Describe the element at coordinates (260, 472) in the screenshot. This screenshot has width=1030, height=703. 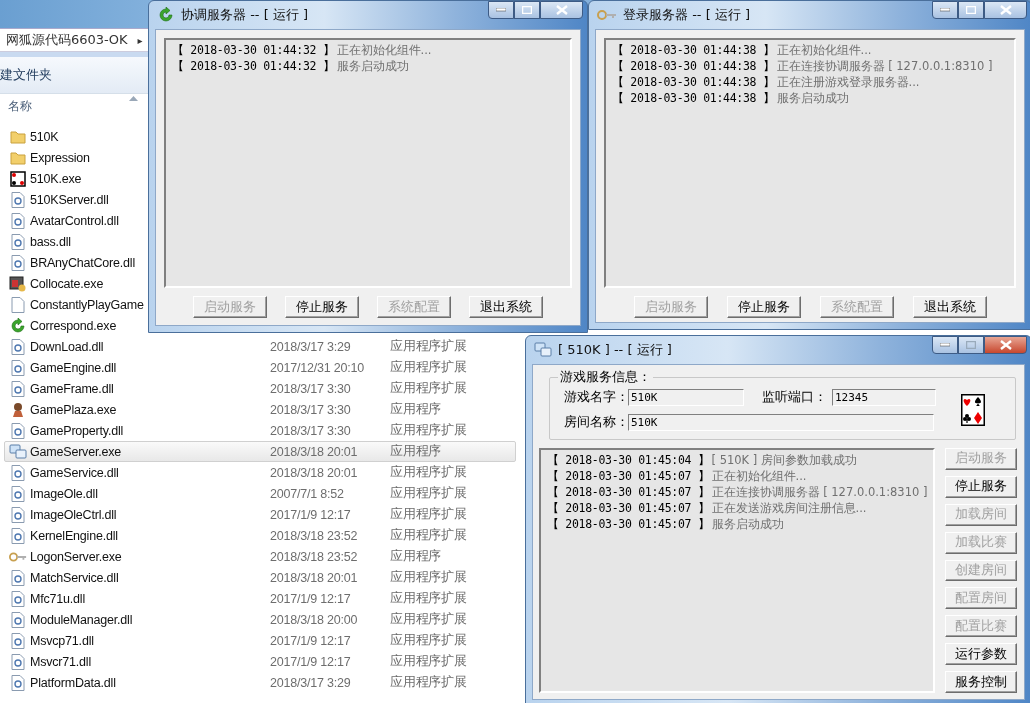
I see `file-row: GameService.dll 2018/3/18 20:01 应用程序扩展` at that location.